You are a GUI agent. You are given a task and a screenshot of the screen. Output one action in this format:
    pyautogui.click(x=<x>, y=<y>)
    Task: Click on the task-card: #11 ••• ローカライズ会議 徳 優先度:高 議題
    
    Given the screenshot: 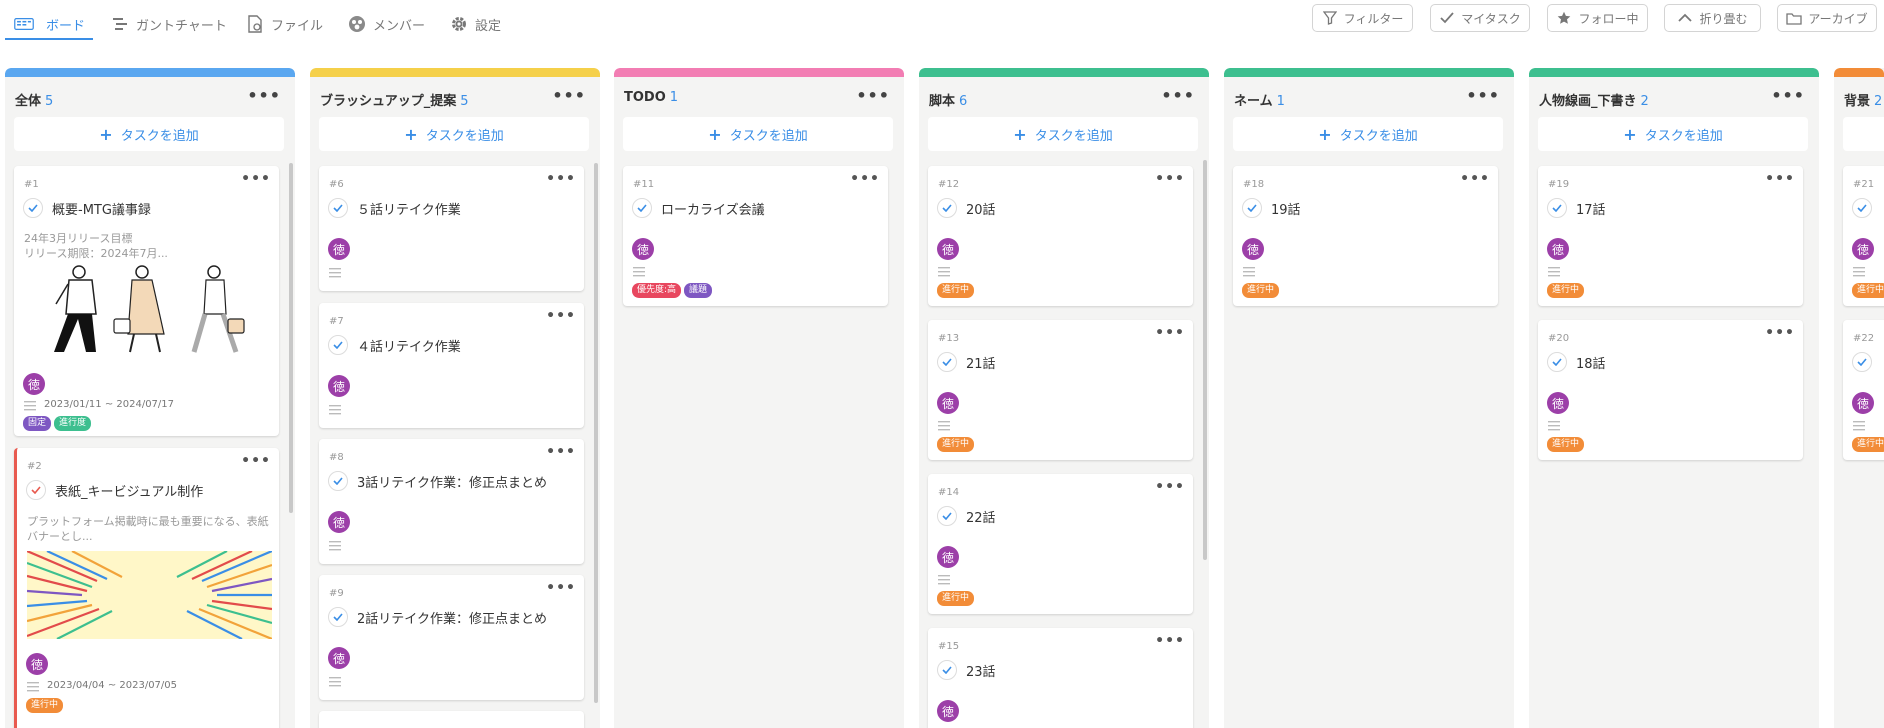 What is the action you would take?
    pyautogui.click(x=755, y=236)
    